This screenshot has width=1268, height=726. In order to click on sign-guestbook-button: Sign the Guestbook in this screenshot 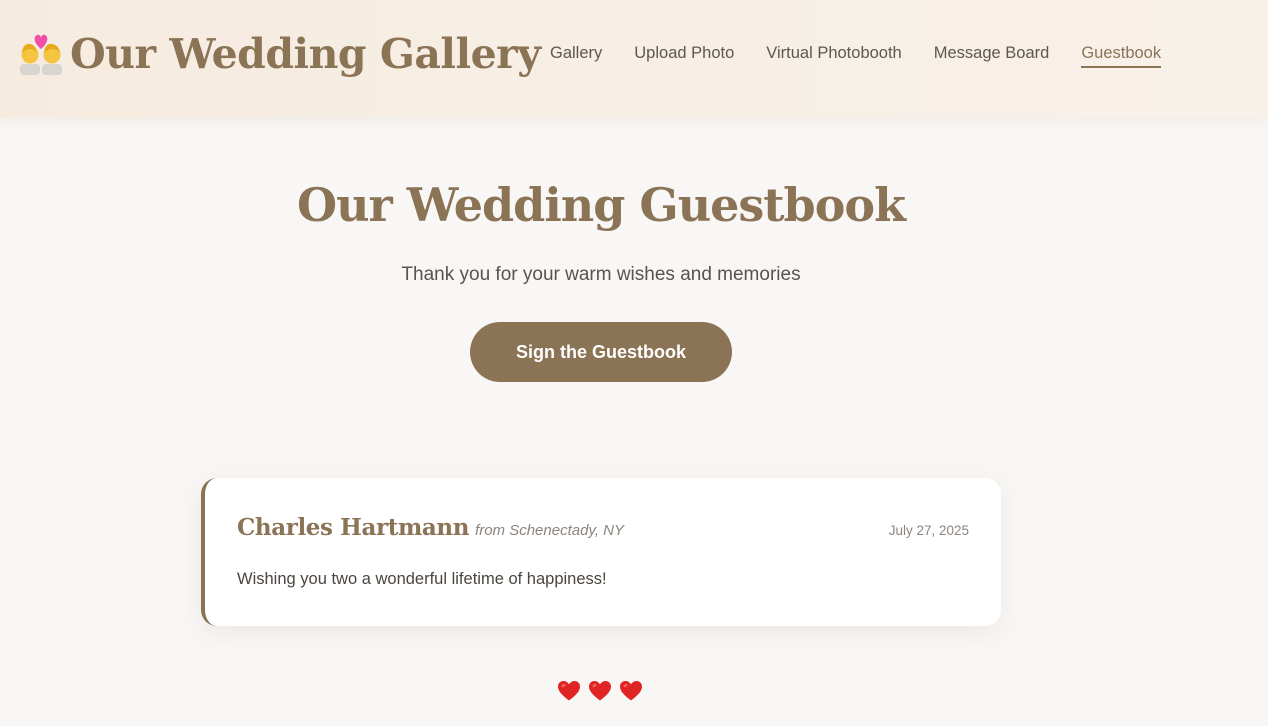, I will do `click(601, 352)`.